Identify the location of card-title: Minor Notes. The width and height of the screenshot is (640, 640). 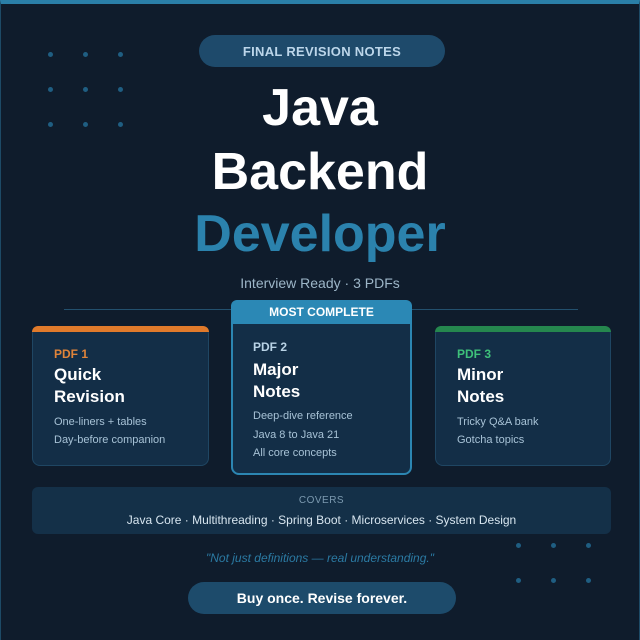
(480, 386).